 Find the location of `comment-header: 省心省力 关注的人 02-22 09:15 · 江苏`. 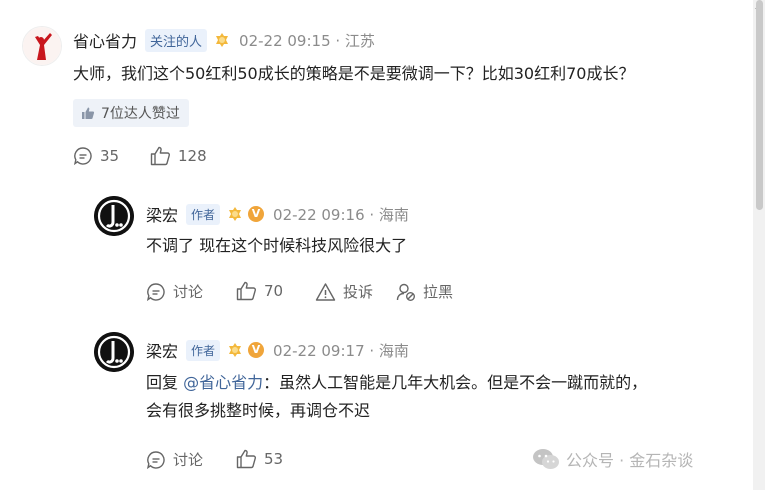

comment-header: 省心省力 关注的人 02-22 09:15 · 江苏 is located at coordinates (224, 40).